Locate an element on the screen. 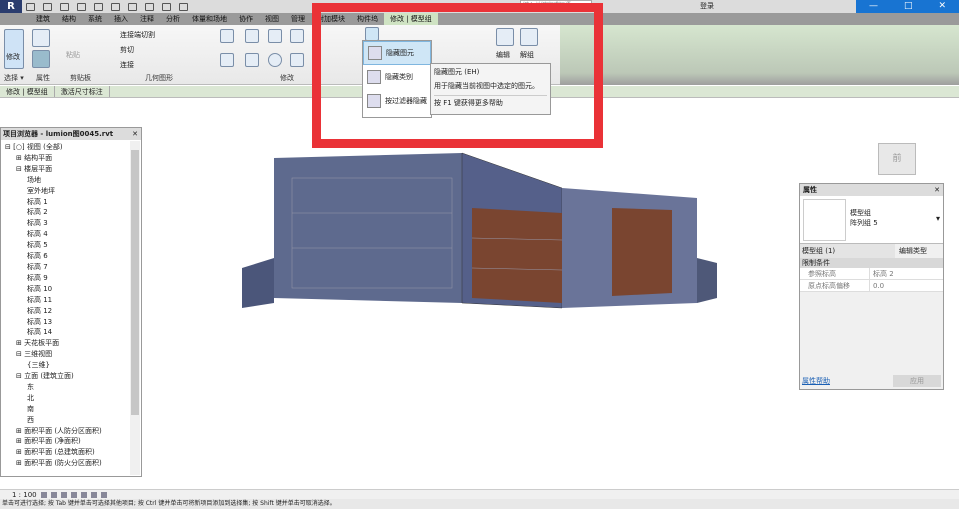 The height and width of the screenshot is (509, 959). tree-item: 标高 1 is located at coordinates (71, 202).